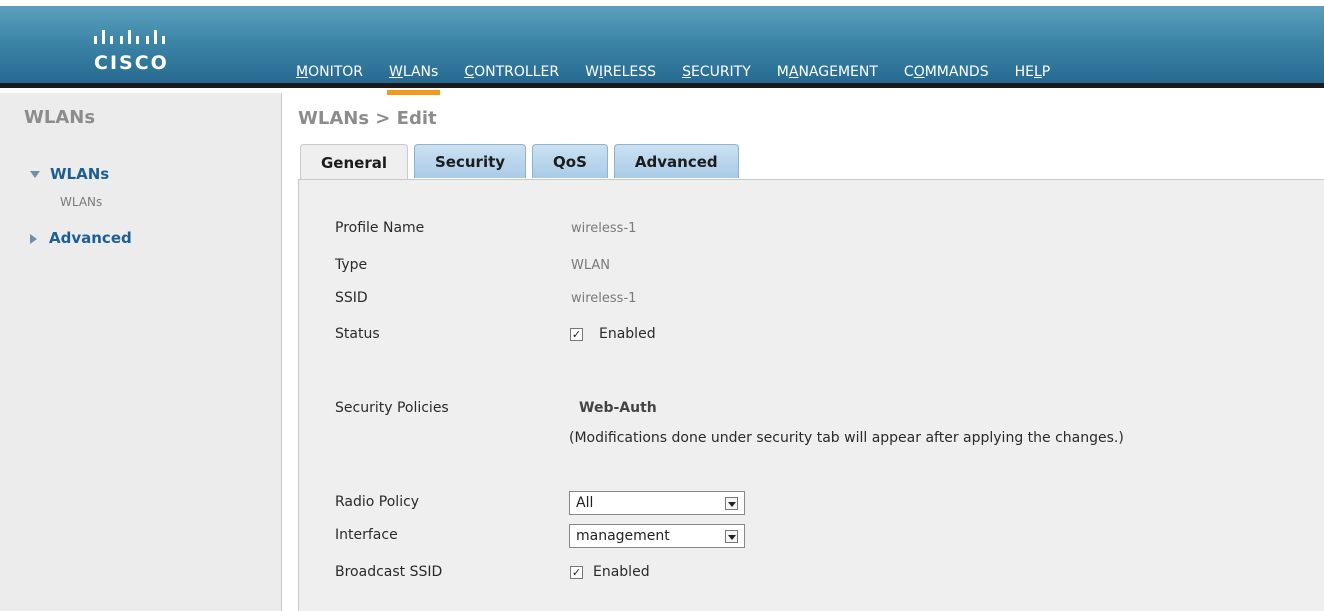 Image resolution: width=1324 pixels, height=611 pixels. Describe the element at coordinates (351, 265) in the screenshot. I see `type-label: Type` at that location.